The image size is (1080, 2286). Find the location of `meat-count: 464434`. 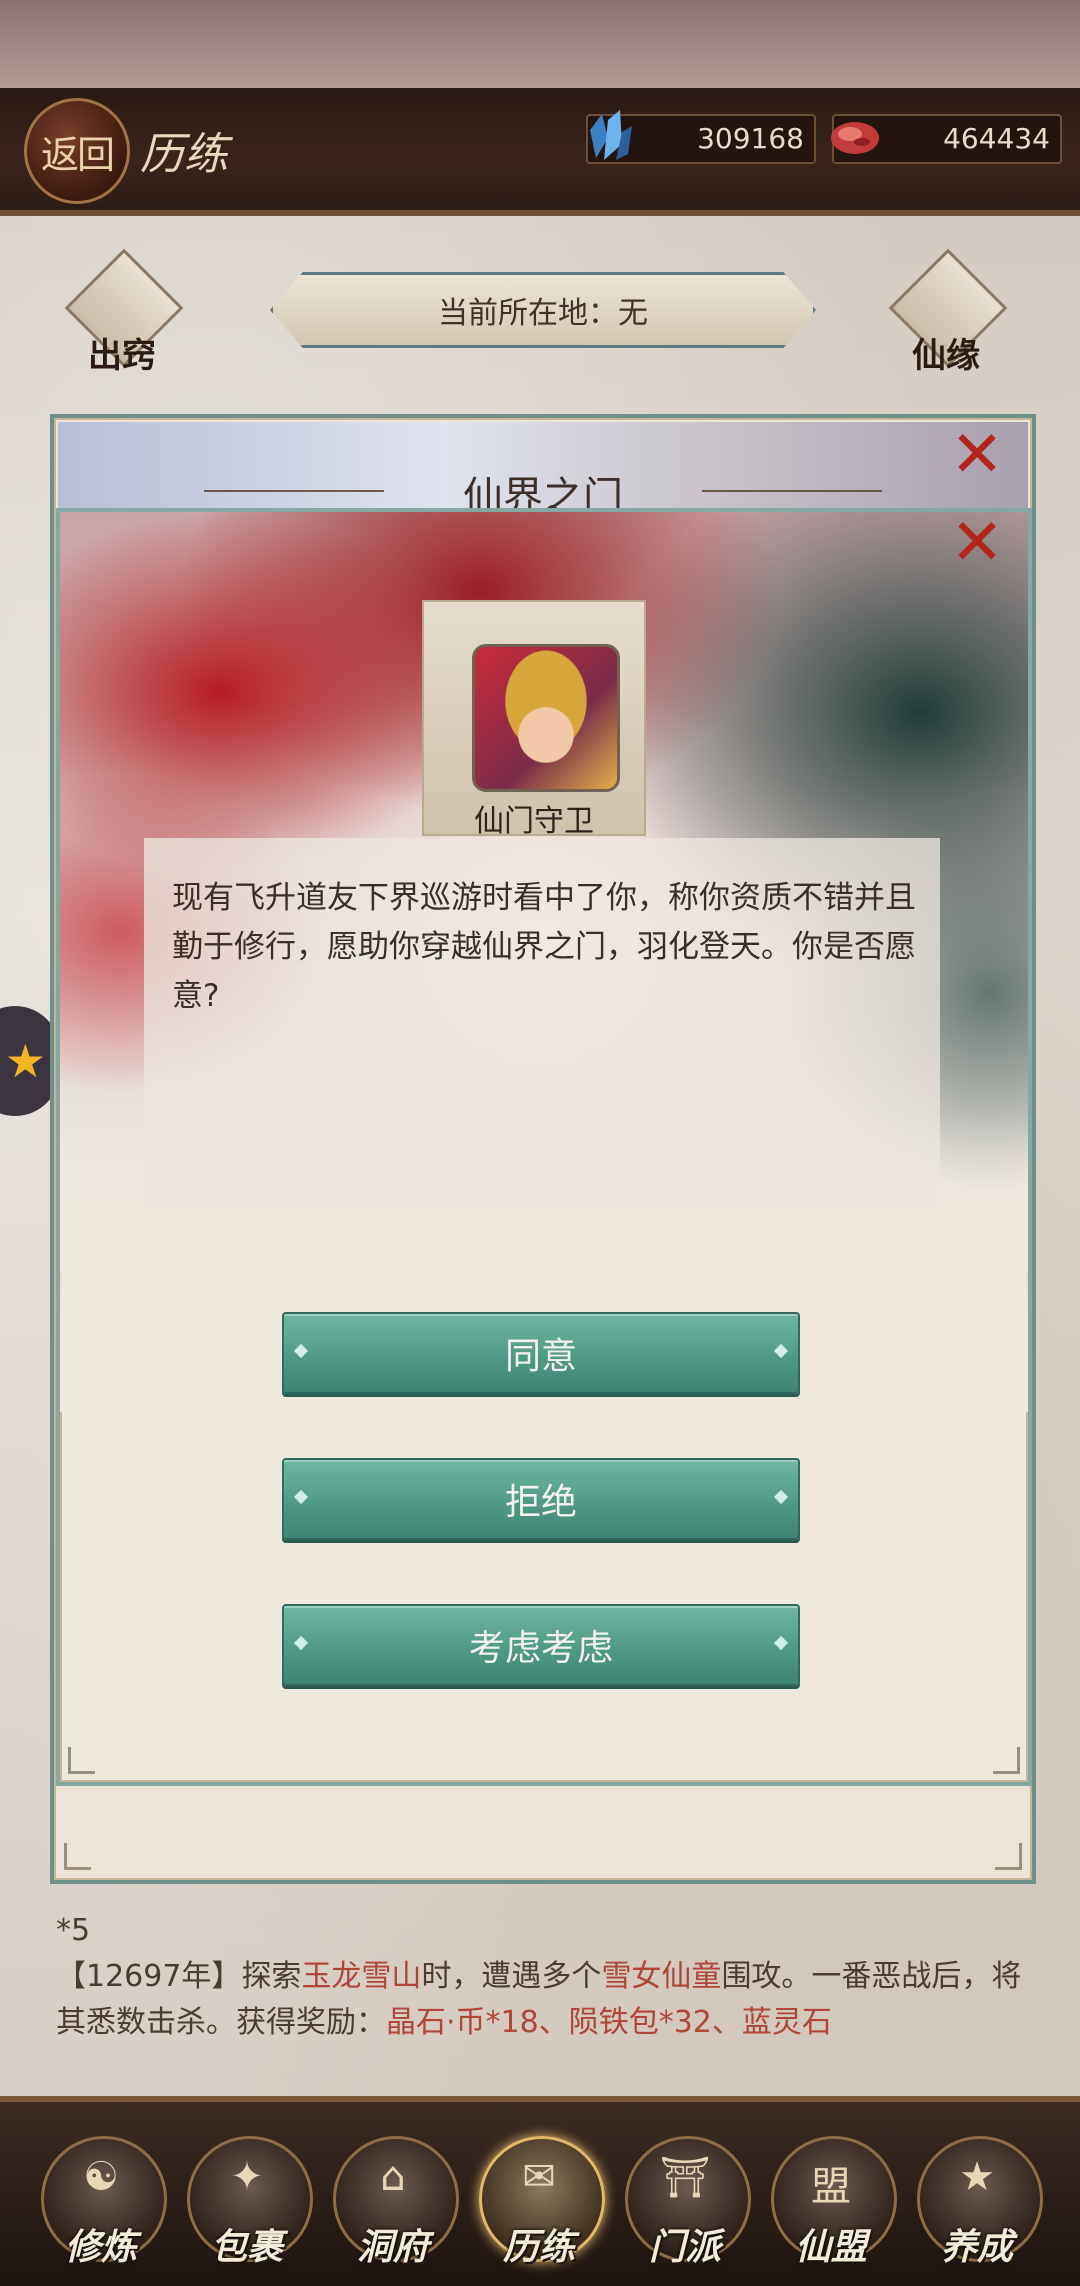

meat-count: 464434 is located at coordinates (996, 138).